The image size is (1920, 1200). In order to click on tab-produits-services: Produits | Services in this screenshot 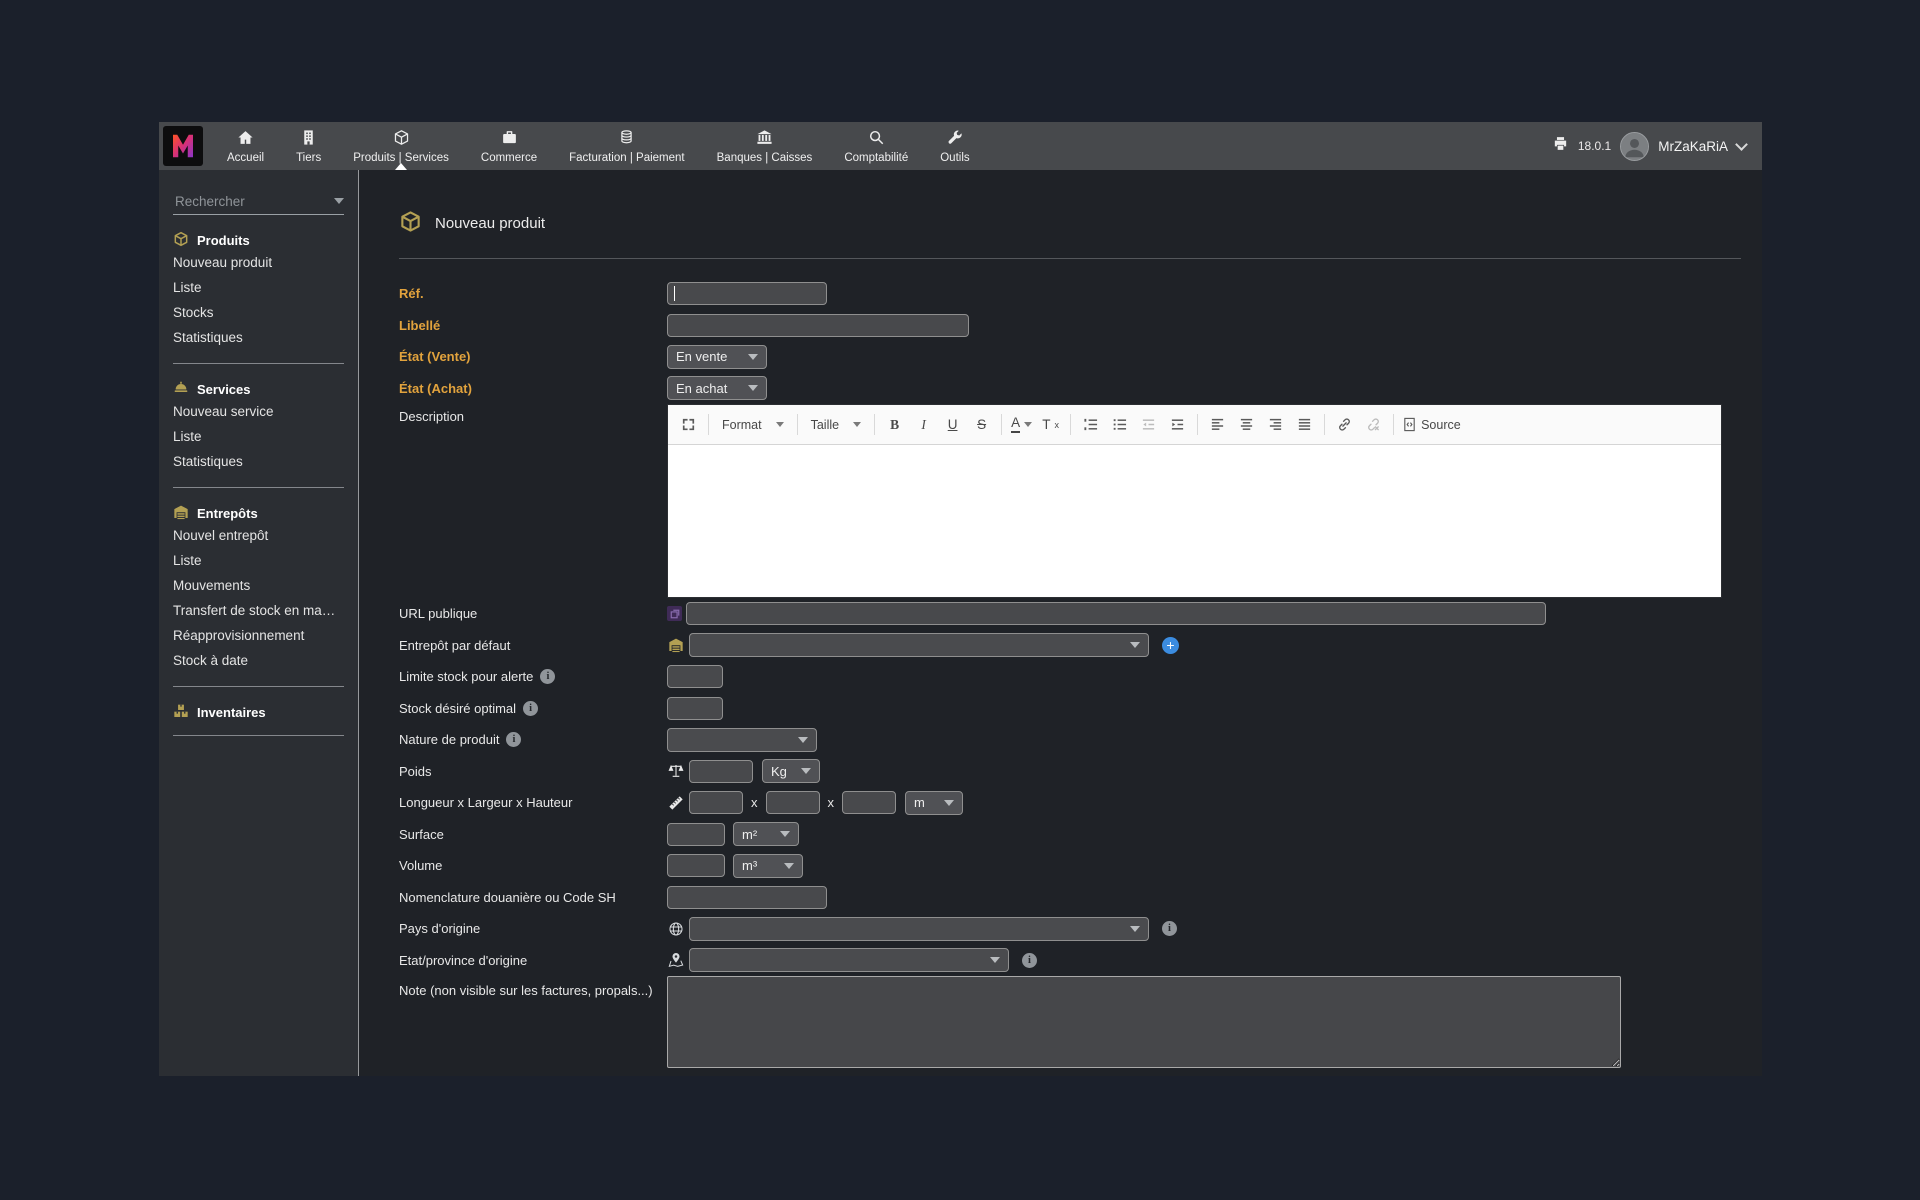, I will do `click(401, 146)`.